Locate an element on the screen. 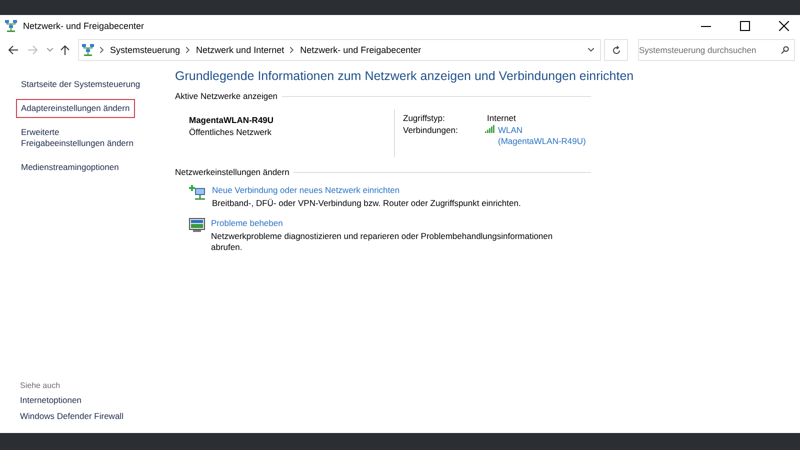 Image resolution: width=800 pixels, height=450 pixels. network-name: MagentaWLAN-R49U is located at coordinates (232, 120).